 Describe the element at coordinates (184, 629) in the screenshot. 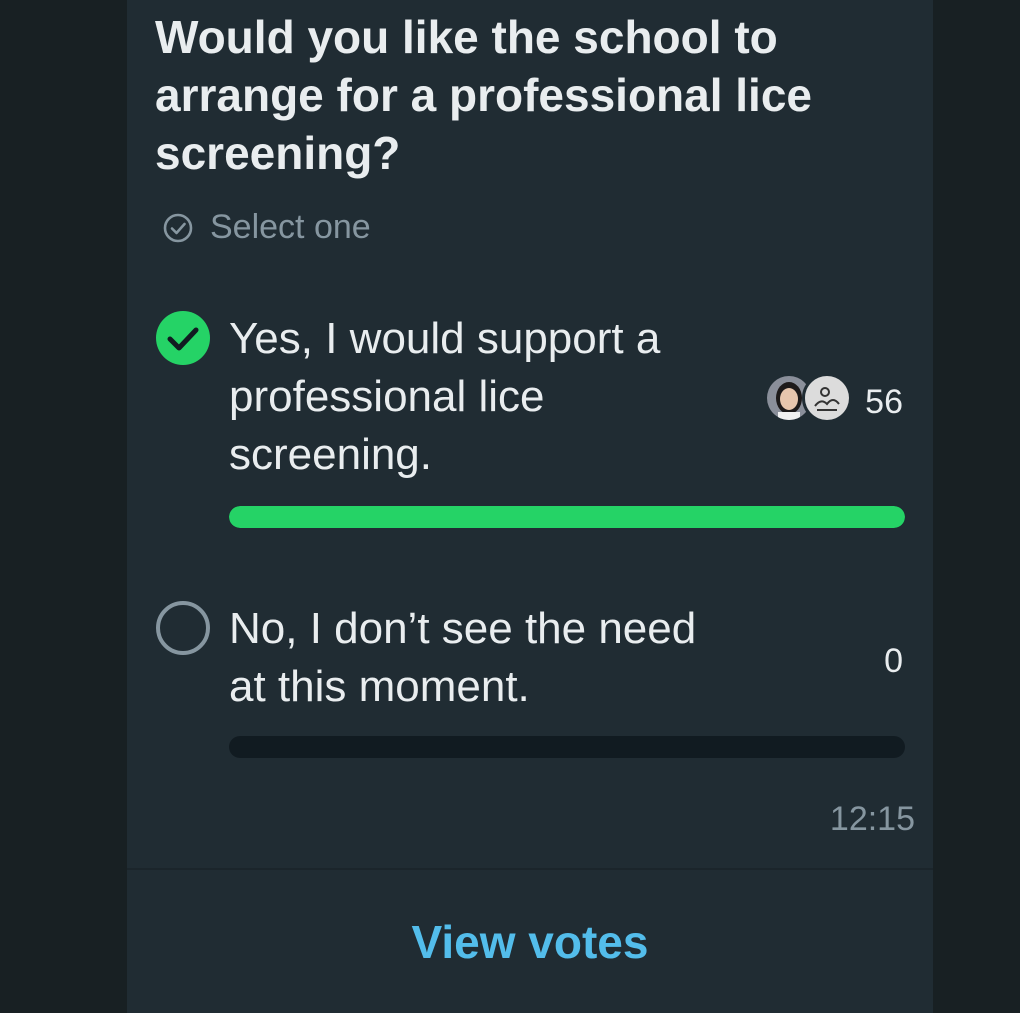

I see `radio-empty-icon` at that location.